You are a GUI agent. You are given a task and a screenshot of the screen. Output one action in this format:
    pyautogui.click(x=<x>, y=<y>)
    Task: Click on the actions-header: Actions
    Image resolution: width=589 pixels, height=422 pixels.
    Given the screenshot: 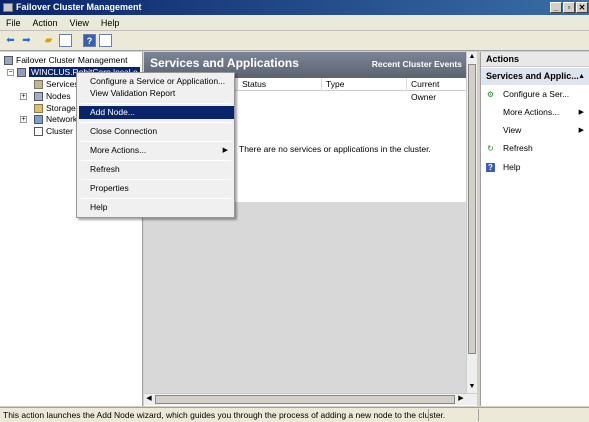 What is the action you would take?
    pyautogui.click(x=535, y=59)
    